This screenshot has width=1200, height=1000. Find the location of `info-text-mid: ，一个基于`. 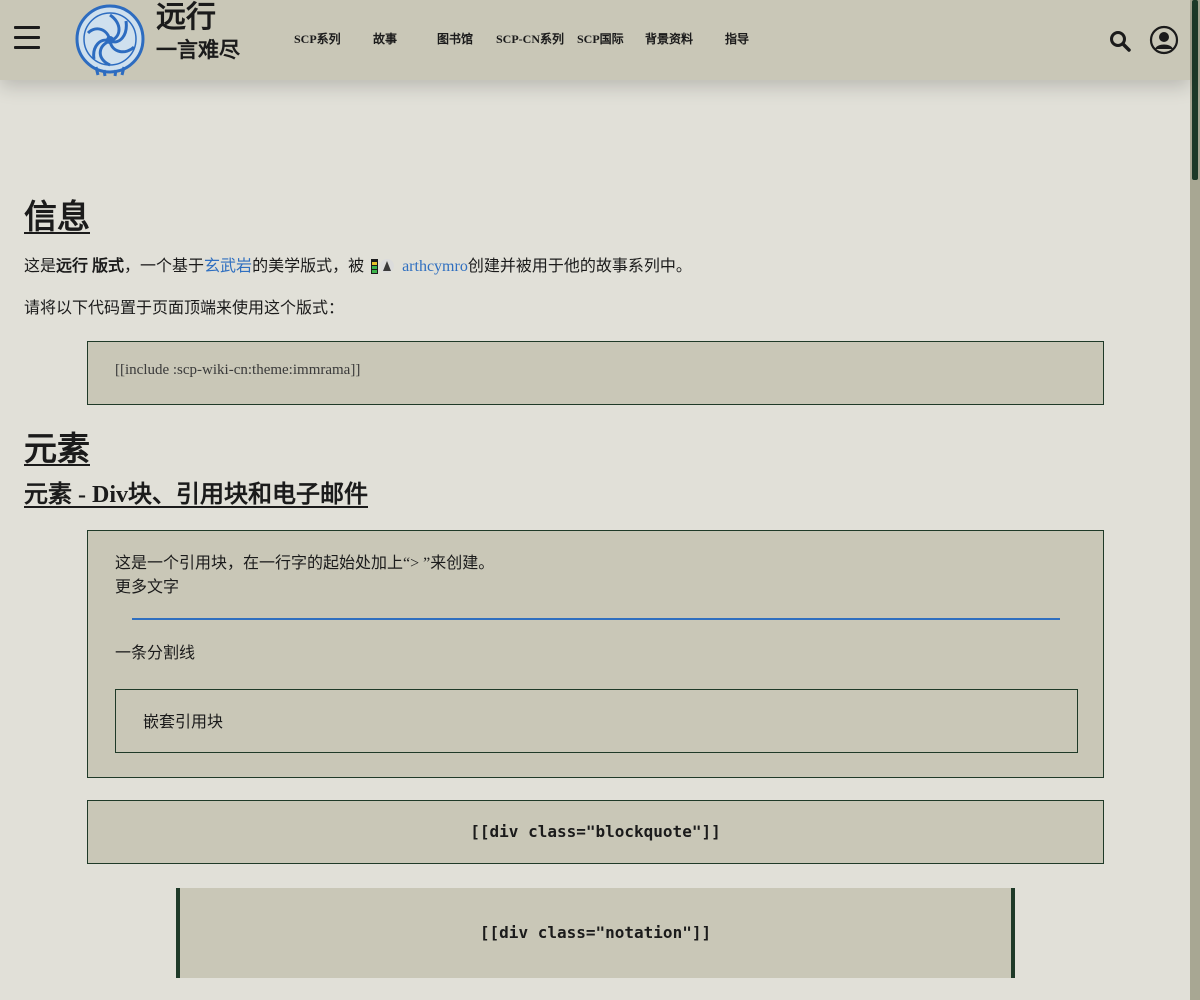

info-text-mid: ，一个基于 is located at coordinates (164, 266).